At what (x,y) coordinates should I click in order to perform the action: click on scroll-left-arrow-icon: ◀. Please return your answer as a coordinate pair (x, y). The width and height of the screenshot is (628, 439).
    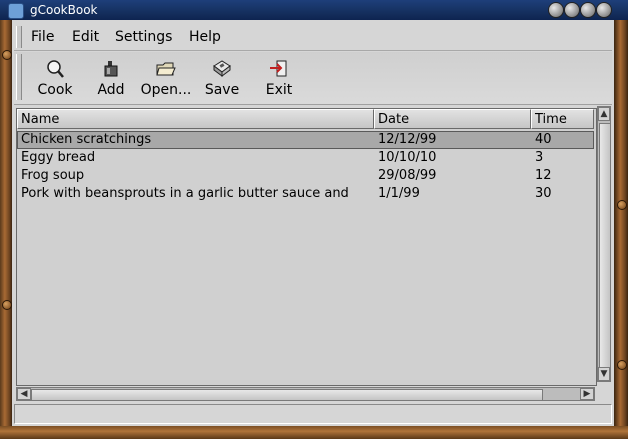
    Looking at the image, I should click on (24, 394).